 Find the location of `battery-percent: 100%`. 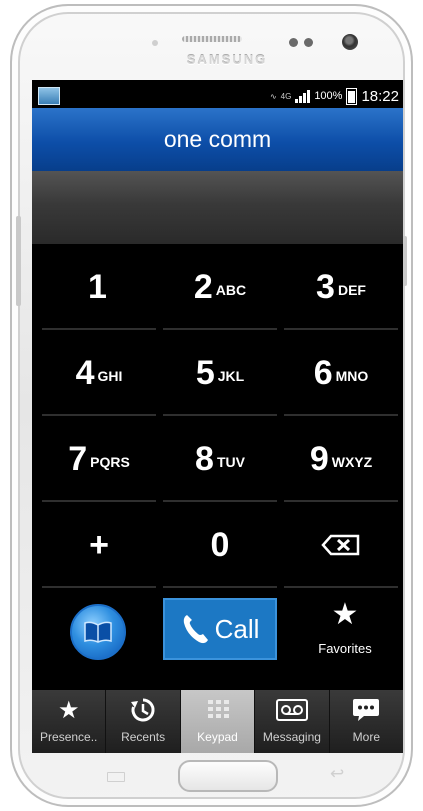

battery-percent: 100% is located at coordinates (328, 96).